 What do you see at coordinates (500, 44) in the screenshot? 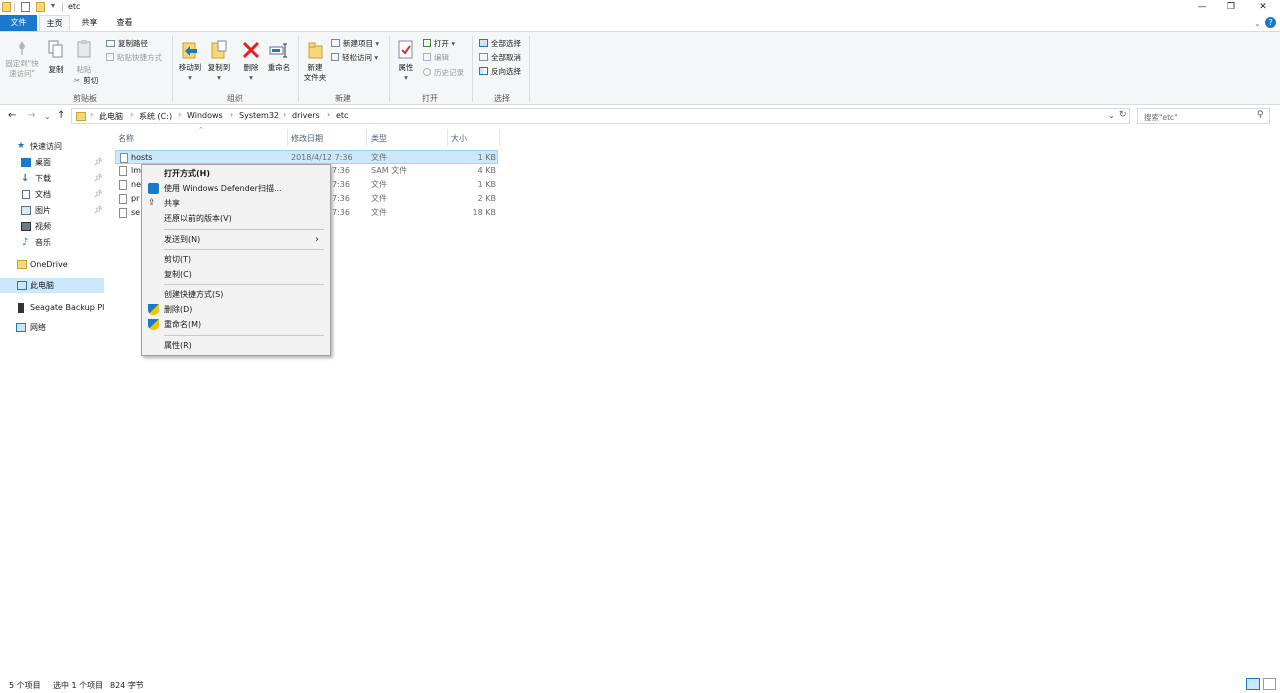
I see `select-all-button: 全部选择` at bounding box center [500, 44].